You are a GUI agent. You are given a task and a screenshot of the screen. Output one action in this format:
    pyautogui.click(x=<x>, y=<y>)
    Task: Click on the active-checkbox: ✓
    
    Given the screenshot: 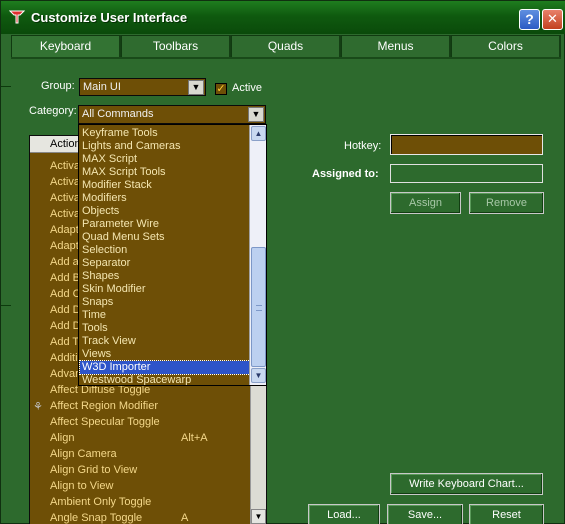 What is the action you would take?
    pyautogui.click(x=221, y=89)
    